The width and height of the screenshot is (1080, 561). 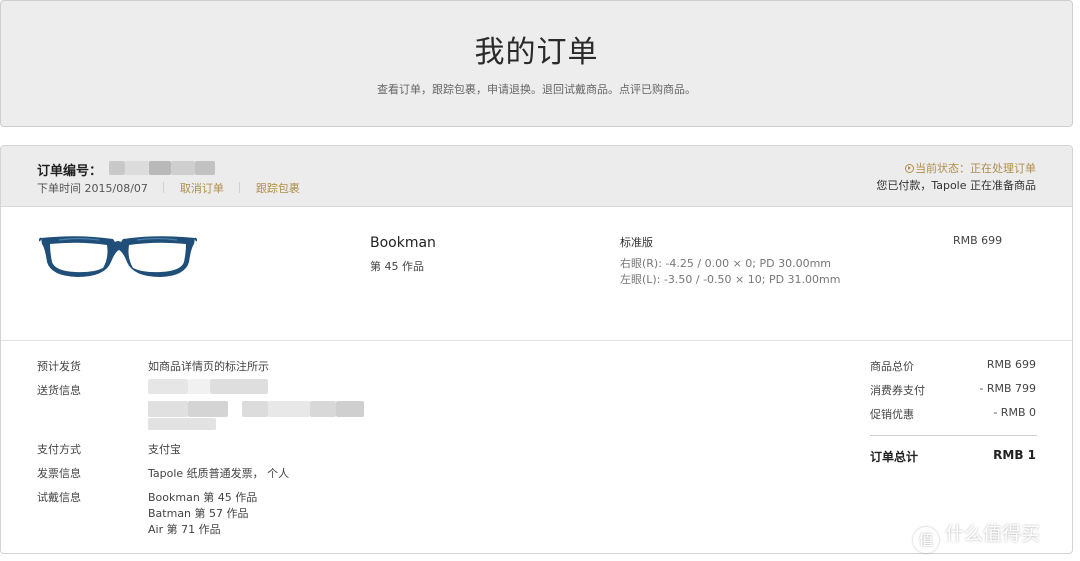 I want to click on page-title: 我的订单, so click(x=536, y=52).